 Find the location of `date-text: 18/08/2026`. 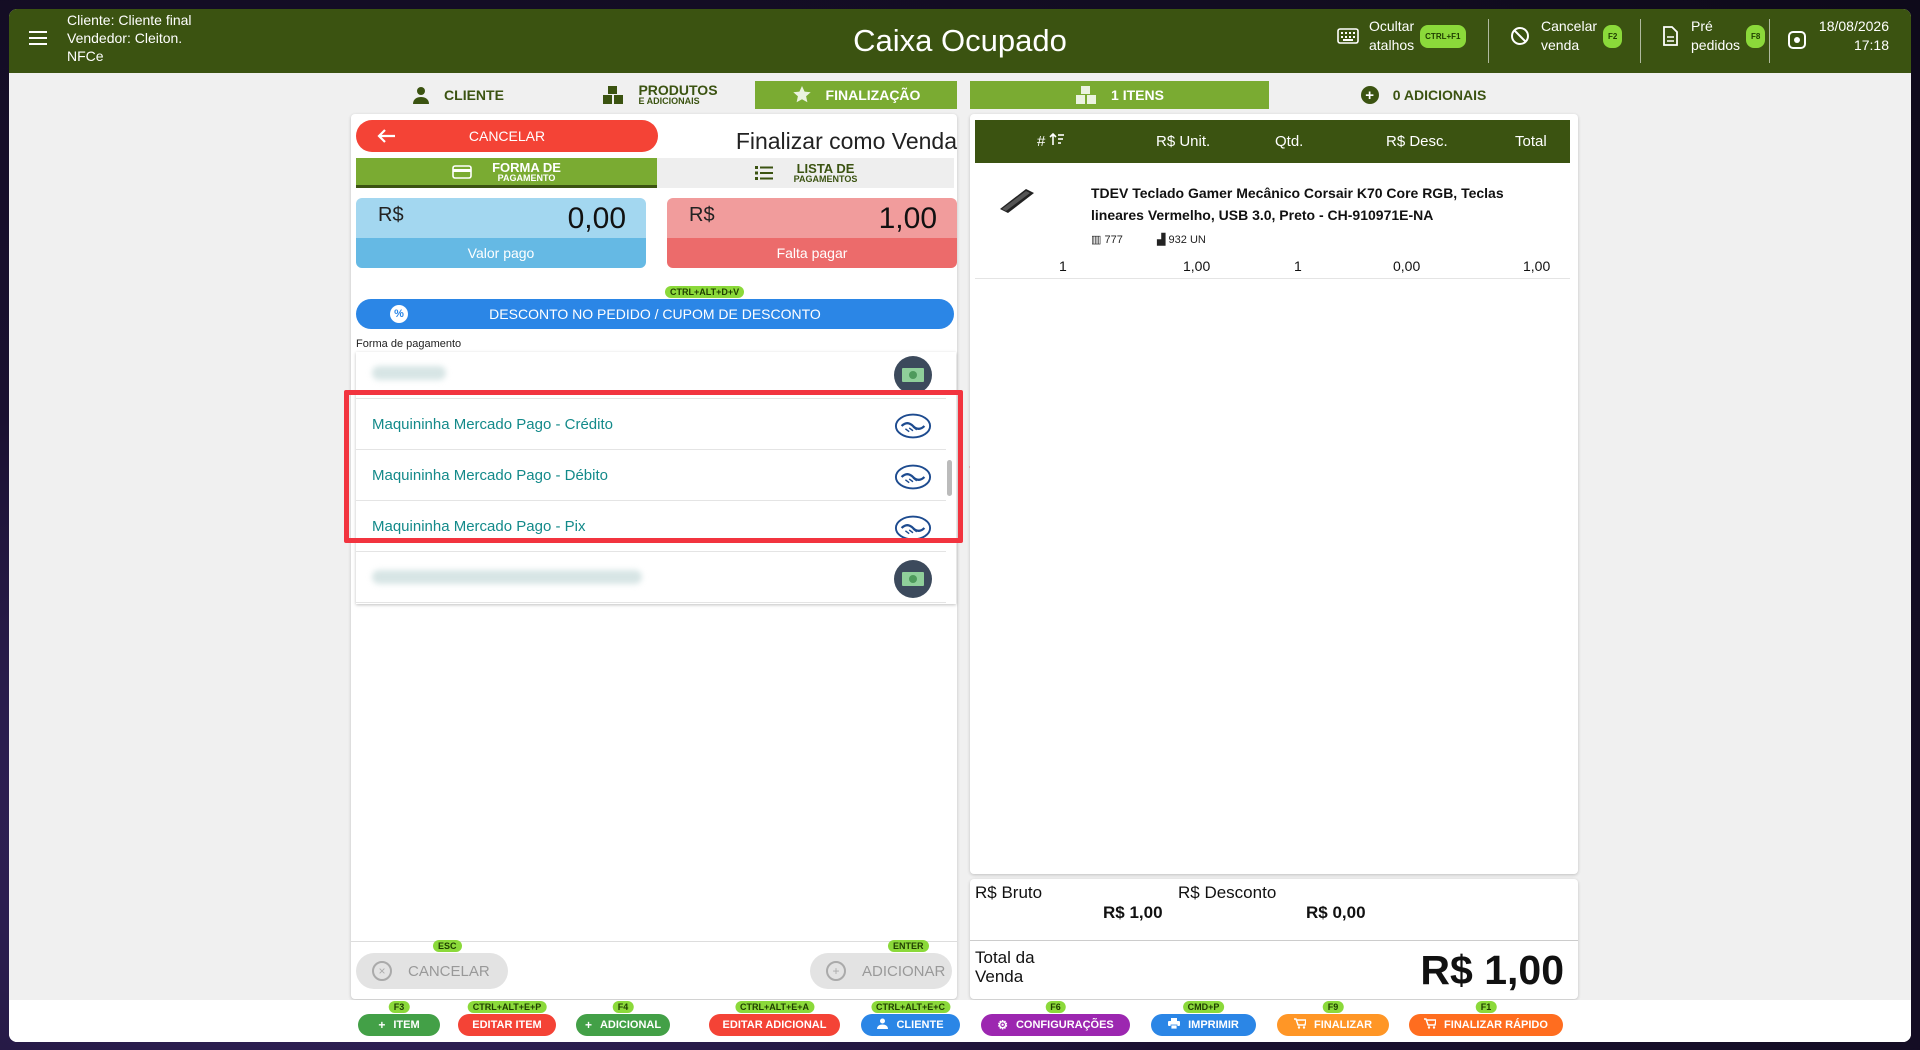

date-text: 18/08/2026 is located at coordinates (1853, 26).